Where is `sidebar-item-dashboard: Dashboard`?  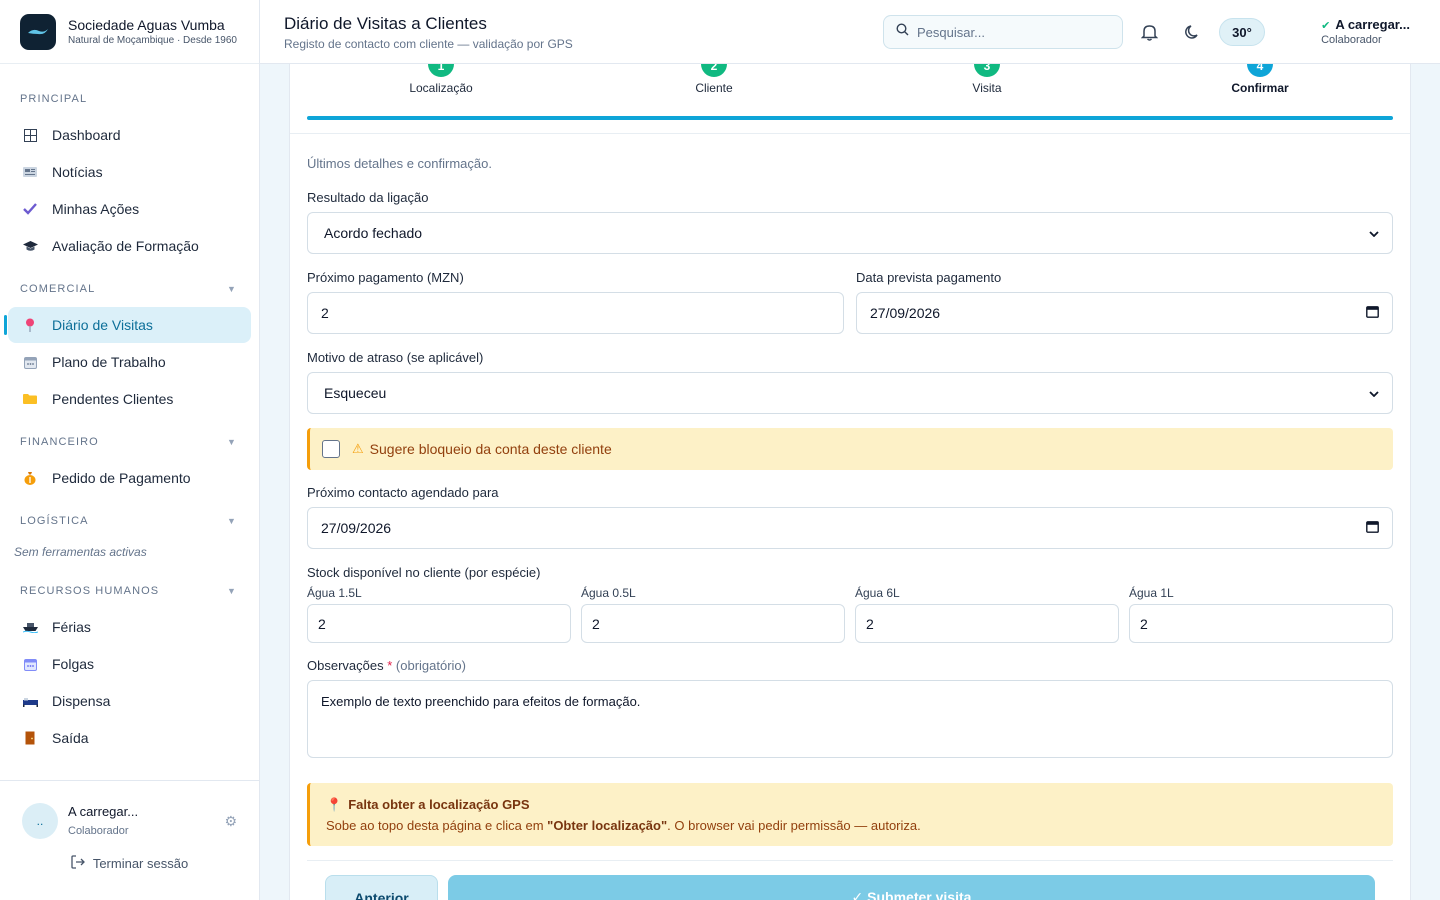
sidebar-item-dashboard: Dashboard is located at coordinates (129, 135).